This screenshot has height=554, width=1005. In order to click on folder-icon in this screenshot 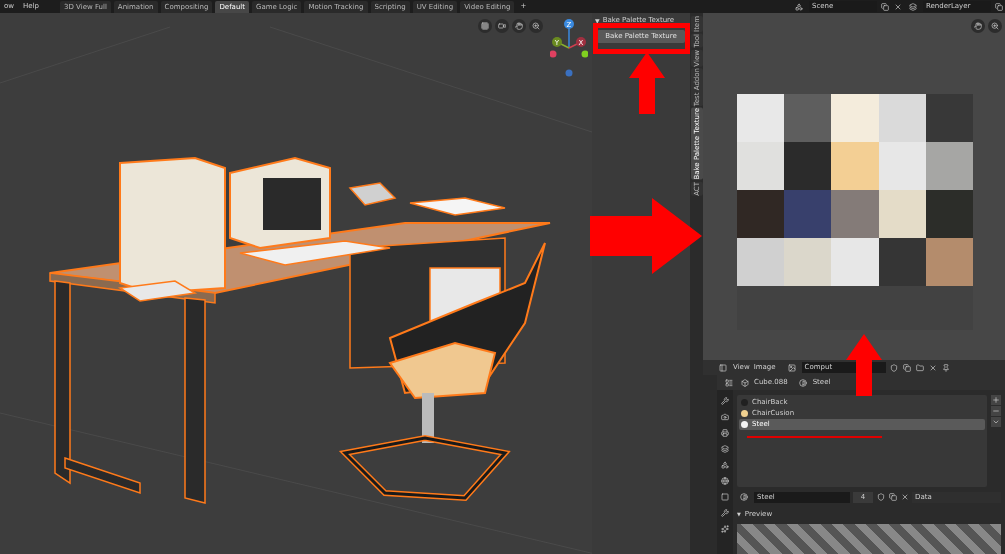, I will do `click(920, 367)`.